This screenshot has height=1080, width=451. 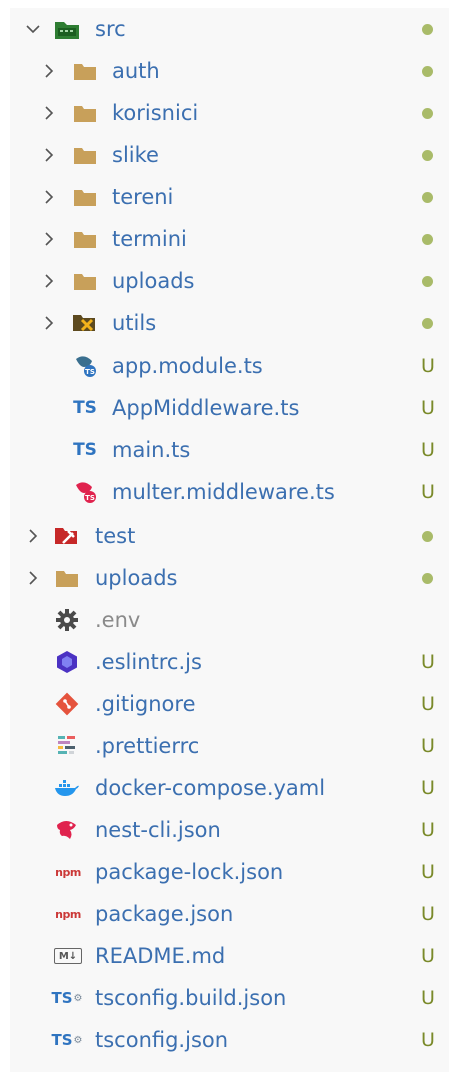 What do you see at coordinates (229, 914) in the screenshot?
I see `tree-item-package: npm package.json U` at bounding box center [229, 914].